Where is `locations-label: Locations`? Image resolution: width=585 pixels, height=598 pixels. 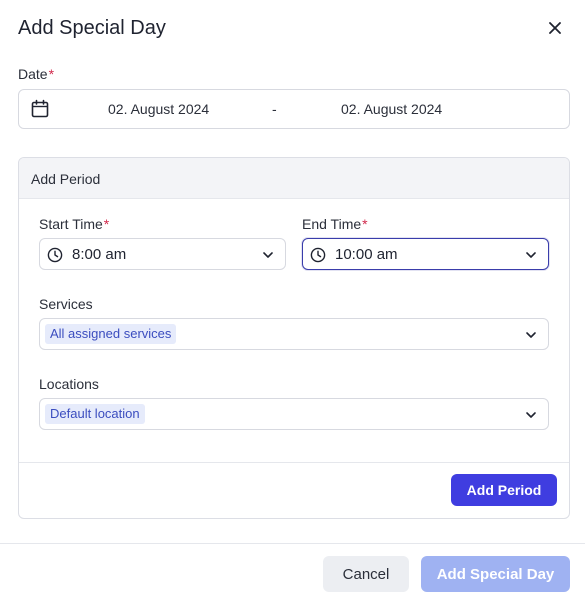
locations-label: Locations is located at coordinates (69, 384).